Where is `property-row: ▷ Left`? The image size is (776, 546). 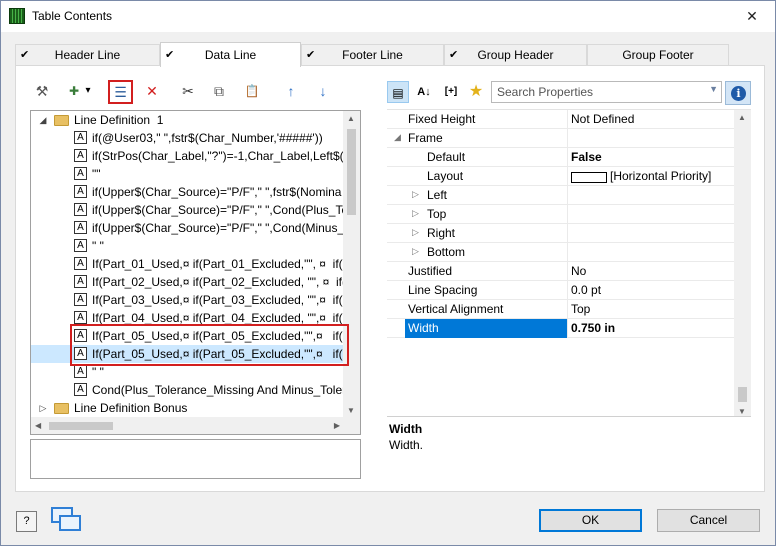 property-row: ▷ Left is located at coordinates (560, 195).